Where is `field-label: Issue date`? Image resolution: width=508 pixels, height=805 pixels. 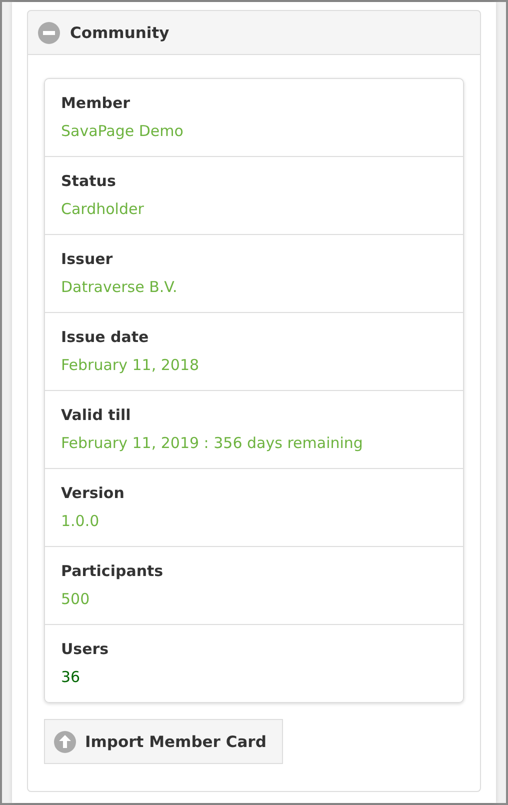
field-label: Issue date is located at coordinates (105, 337).